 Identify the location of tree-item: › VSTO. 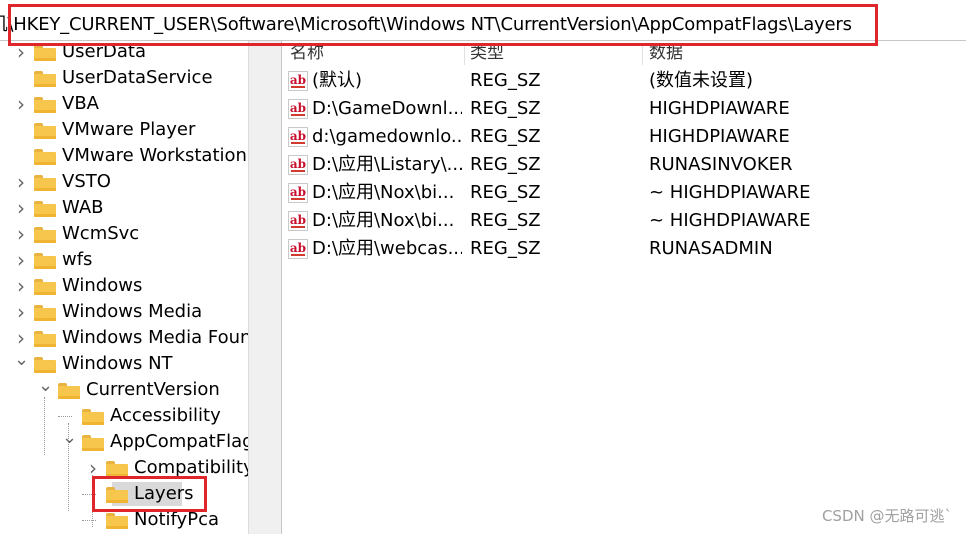
(124, 182).